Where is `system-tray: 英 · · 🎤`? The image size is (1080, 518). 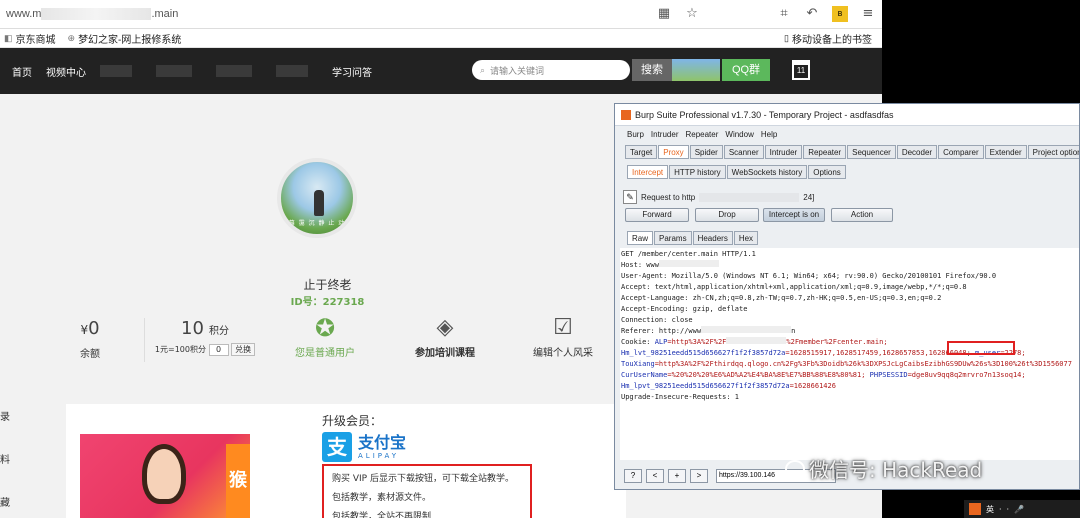
system-tray: 英 · · 🎤 is located at coordinates (1022, 509).